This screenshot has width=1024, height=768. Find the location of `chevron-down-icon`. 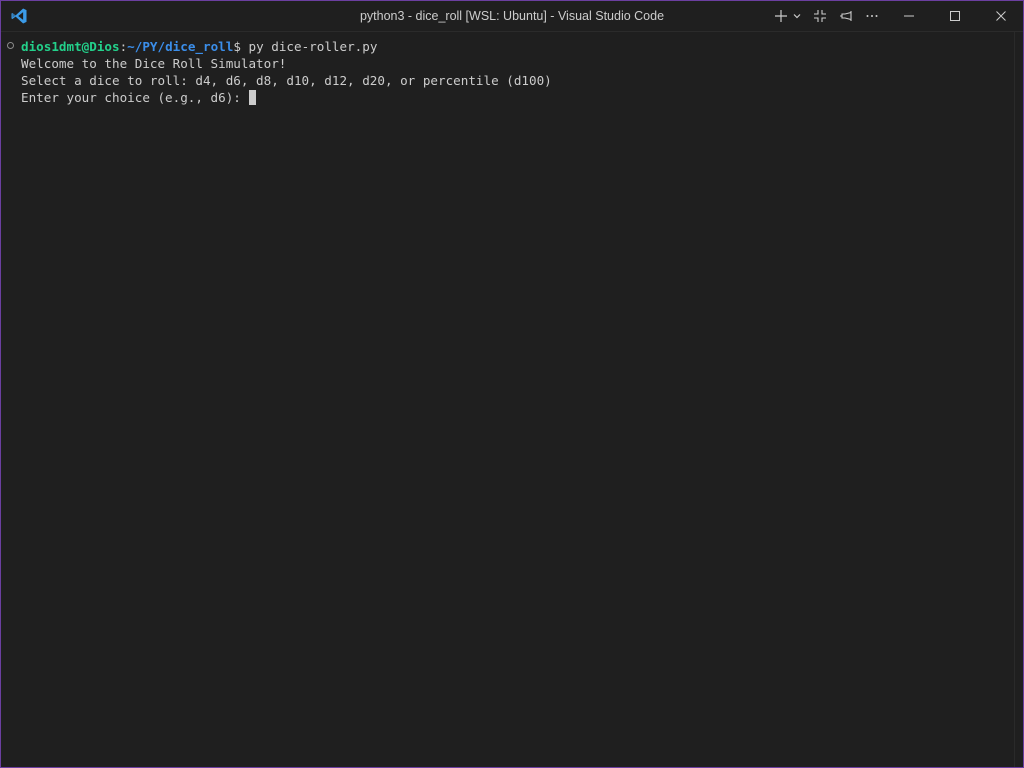

chevron-down-icon is located at coordinates (797, 16).